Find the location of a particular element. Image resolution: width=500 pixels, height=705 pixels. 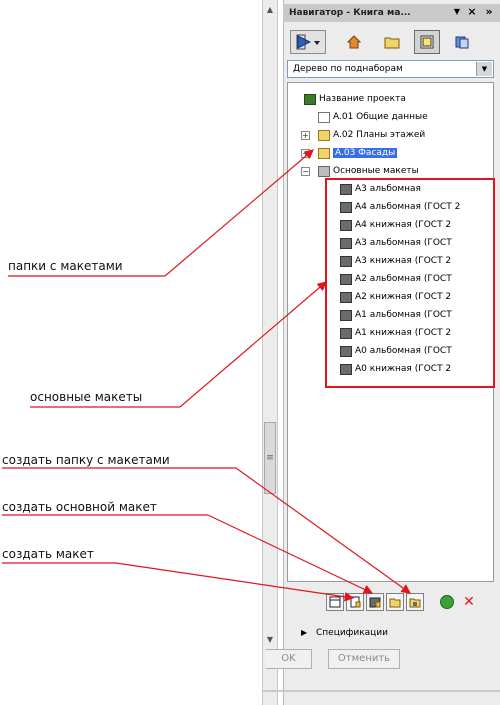

annotation-create-layout: создать макет is located at coordinates (48, 554).